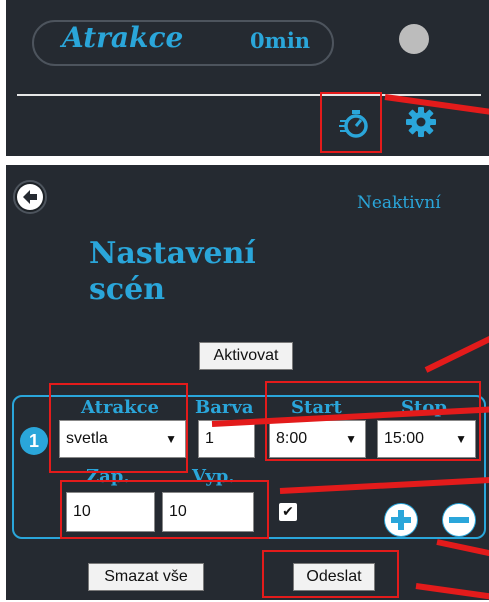 The height and width of the screenshot is (602, 489). What do you see at coordinates (399, 203) in the screenshot?
I see `status-text: Neaktivní` at bounding box center [399, 203].